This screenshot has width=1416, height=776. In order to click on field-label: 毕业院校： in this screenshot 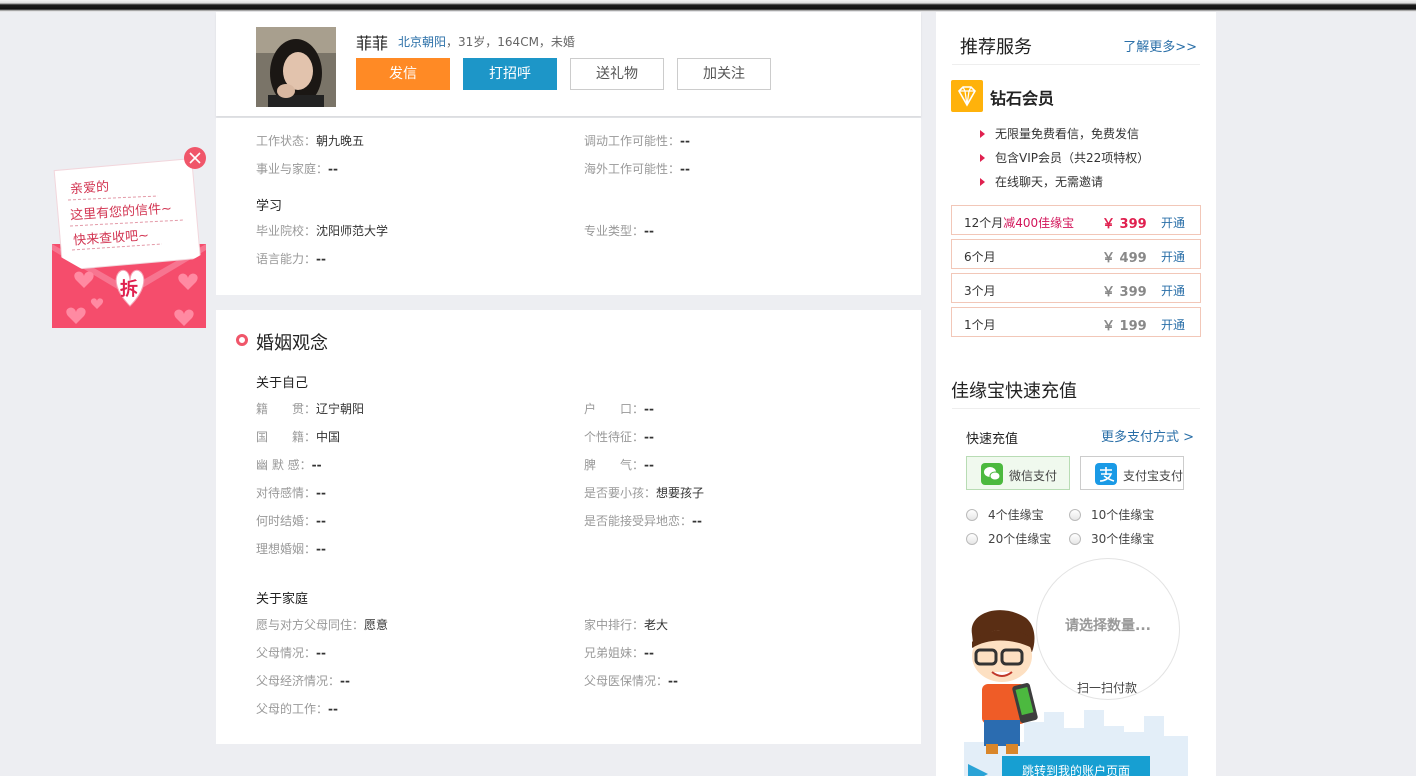, I will do `click(286, 231)`.